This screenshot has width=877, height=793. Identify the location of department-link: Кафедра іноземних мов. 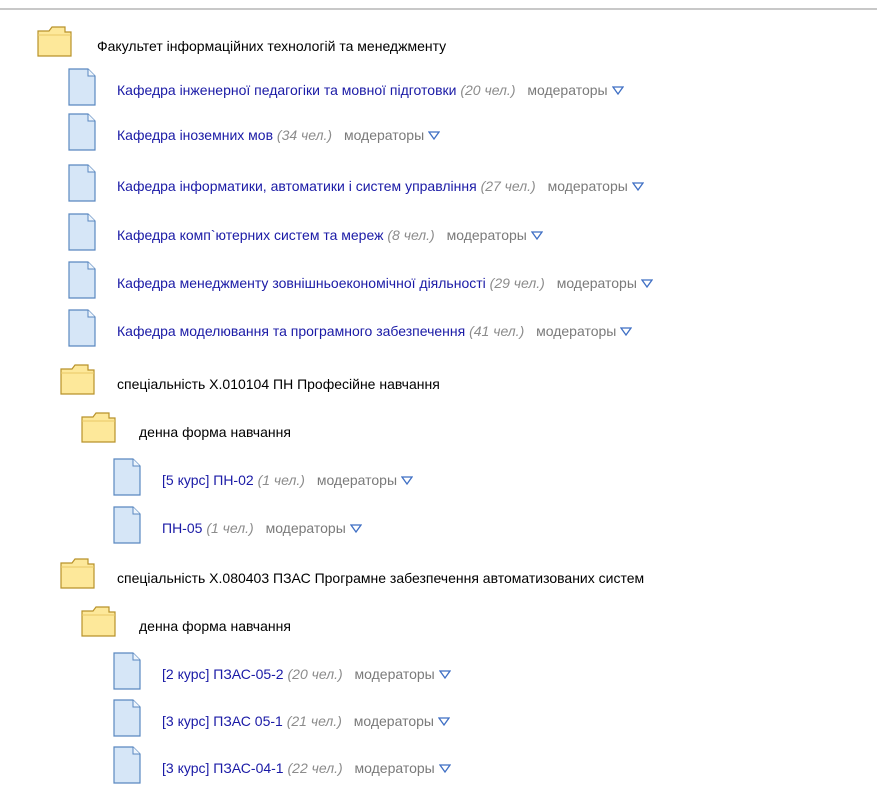
(195, 135).